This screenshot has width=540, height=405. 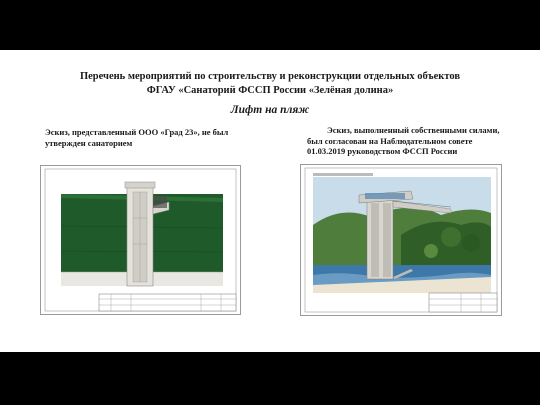 I want to click on top-black-band, so click(x=270, y=25).